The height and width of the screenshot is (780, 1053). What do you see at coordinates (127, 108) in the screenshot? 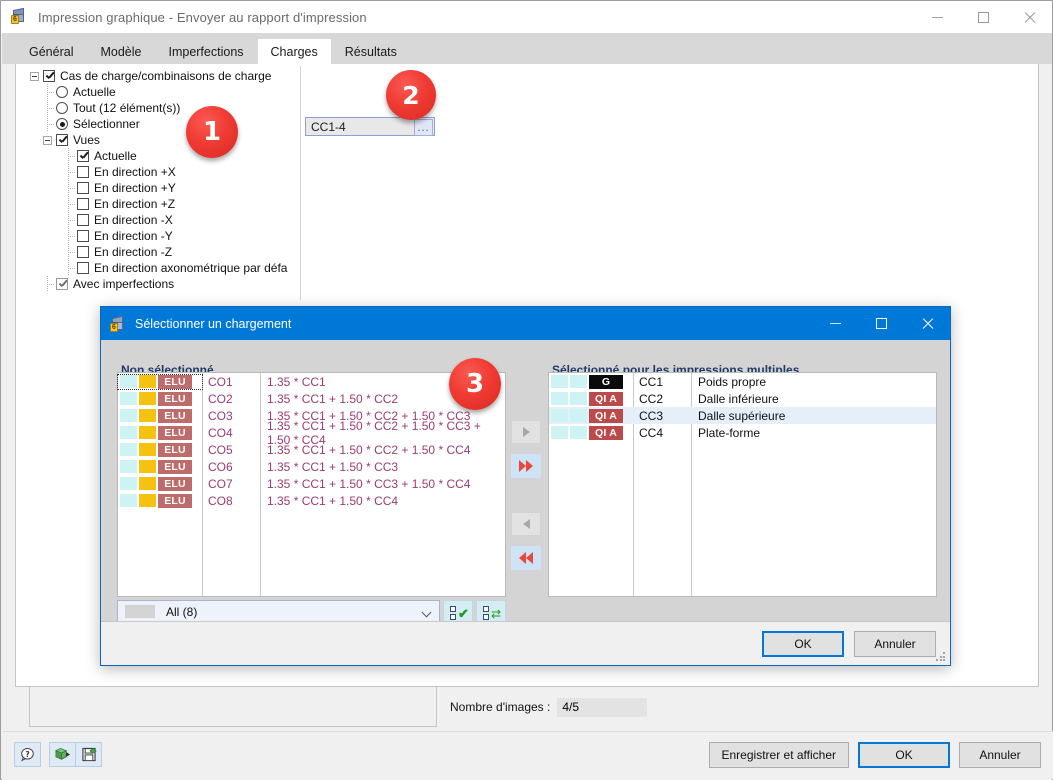
I see `radio-tout-label: Tout (12 élément(s))` at bounding box center [127, 108].